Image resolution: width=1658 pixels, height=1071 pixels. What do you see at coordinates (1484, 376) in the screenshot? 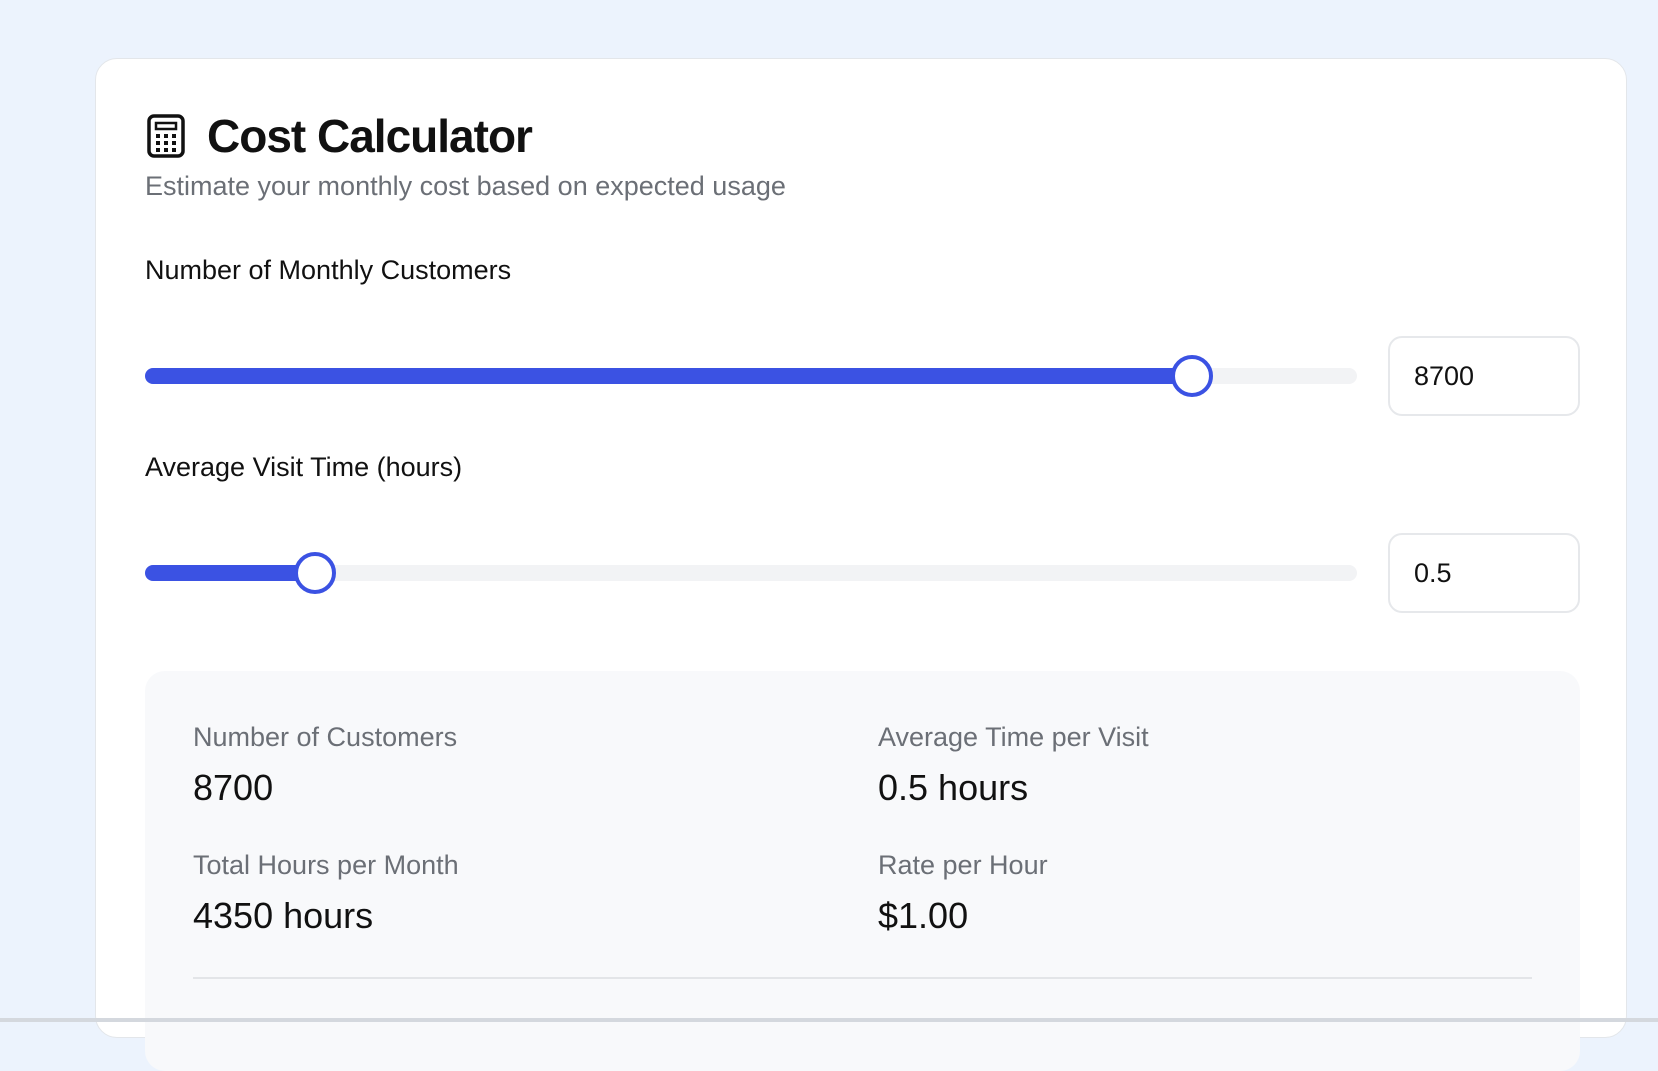
I see `customers-input` at bounding box center [1484, 376].